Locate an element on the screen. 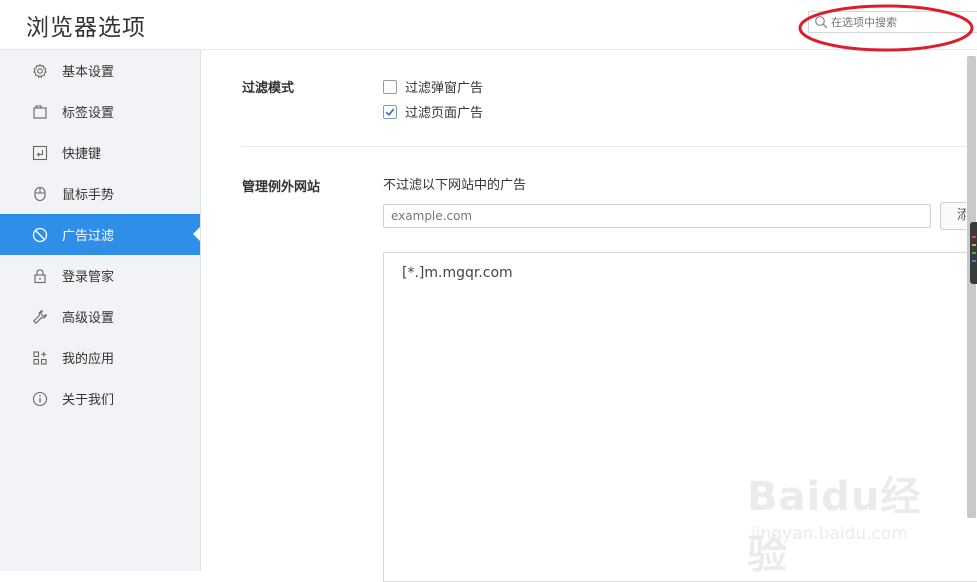 This screenshot has width=977, height=582. filter-mode-label: 过滤模式 is located at coordinates (268, 88).